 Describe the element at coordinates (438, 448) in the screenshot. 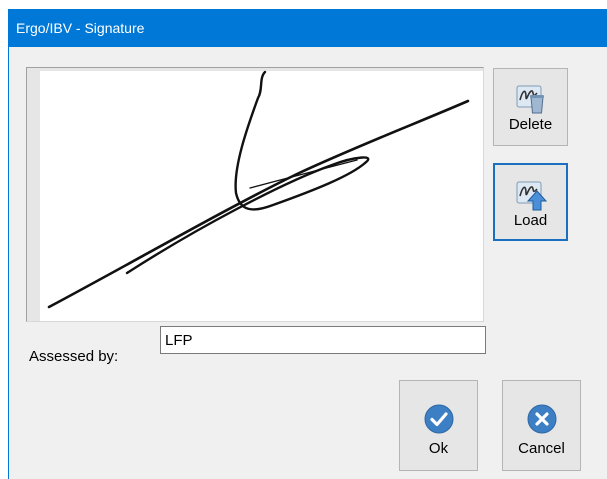

I see `ok-button-label: Ok` at that location.